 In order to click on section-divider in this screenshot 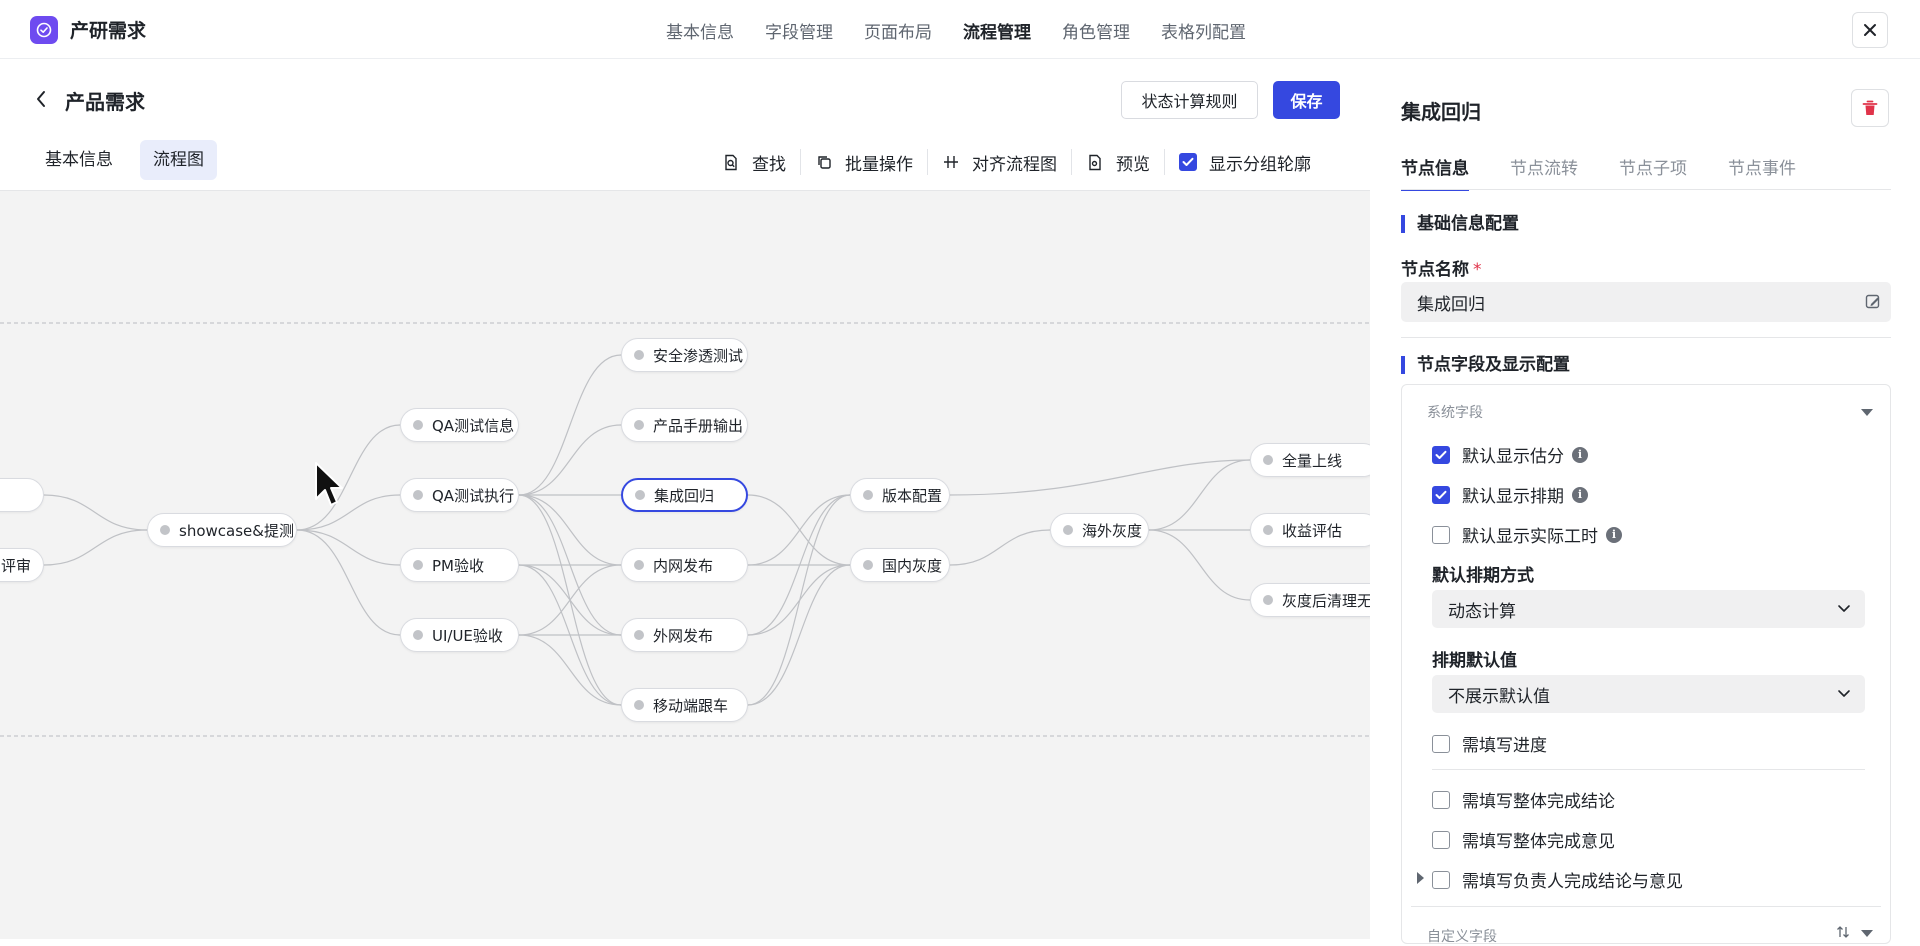, I will do `click(1646, 337)`.